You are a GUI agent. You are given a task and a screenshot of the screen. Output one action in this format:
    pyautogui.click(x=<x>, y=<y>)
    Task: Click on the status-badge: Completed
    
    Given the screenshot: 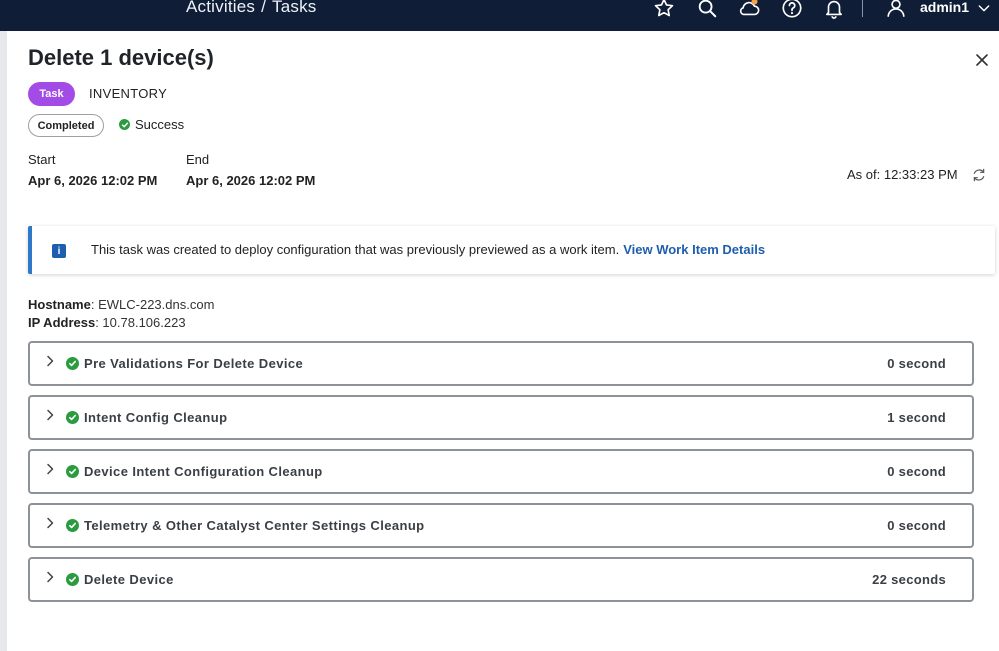 What is the action you would take?
    pyautogui.click(x=66, y=125)
    